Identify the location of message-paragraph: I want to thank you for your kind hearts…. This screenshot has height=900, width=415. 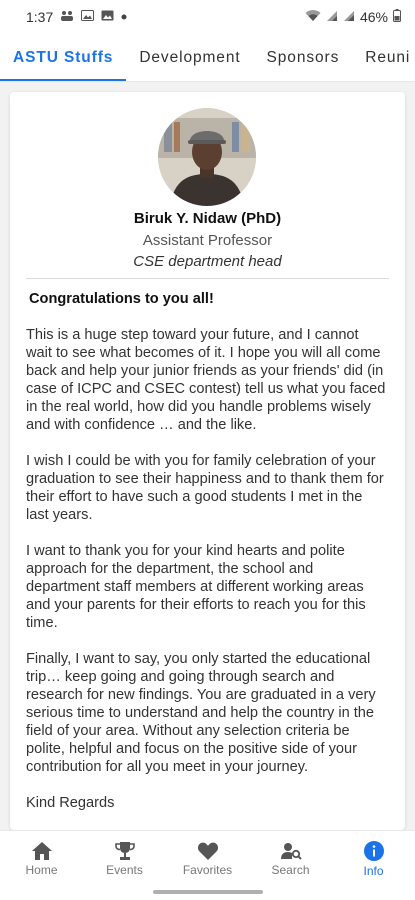
(196, 587).